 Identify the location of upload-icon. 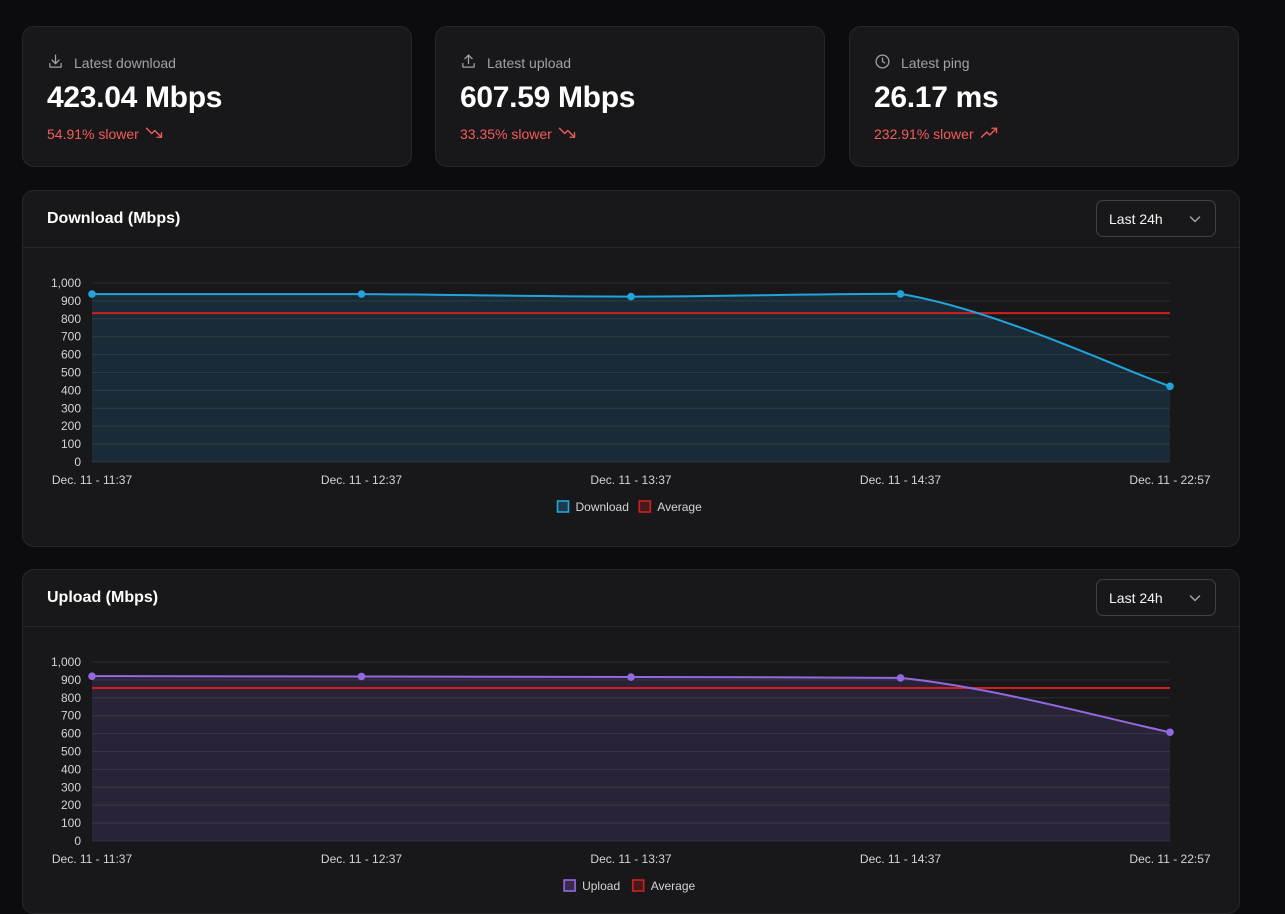
(468, 63).